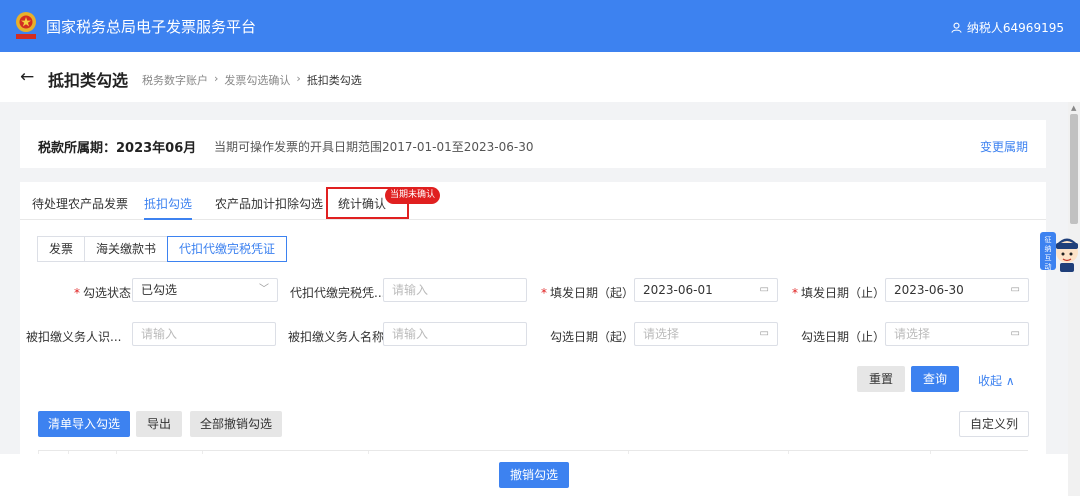 This screenshot has width=1080, height=496. What do you see at coordinates (26, 25) in the screenshot?
I see `tax-emblem-icon` at bounding box center [26, 25].